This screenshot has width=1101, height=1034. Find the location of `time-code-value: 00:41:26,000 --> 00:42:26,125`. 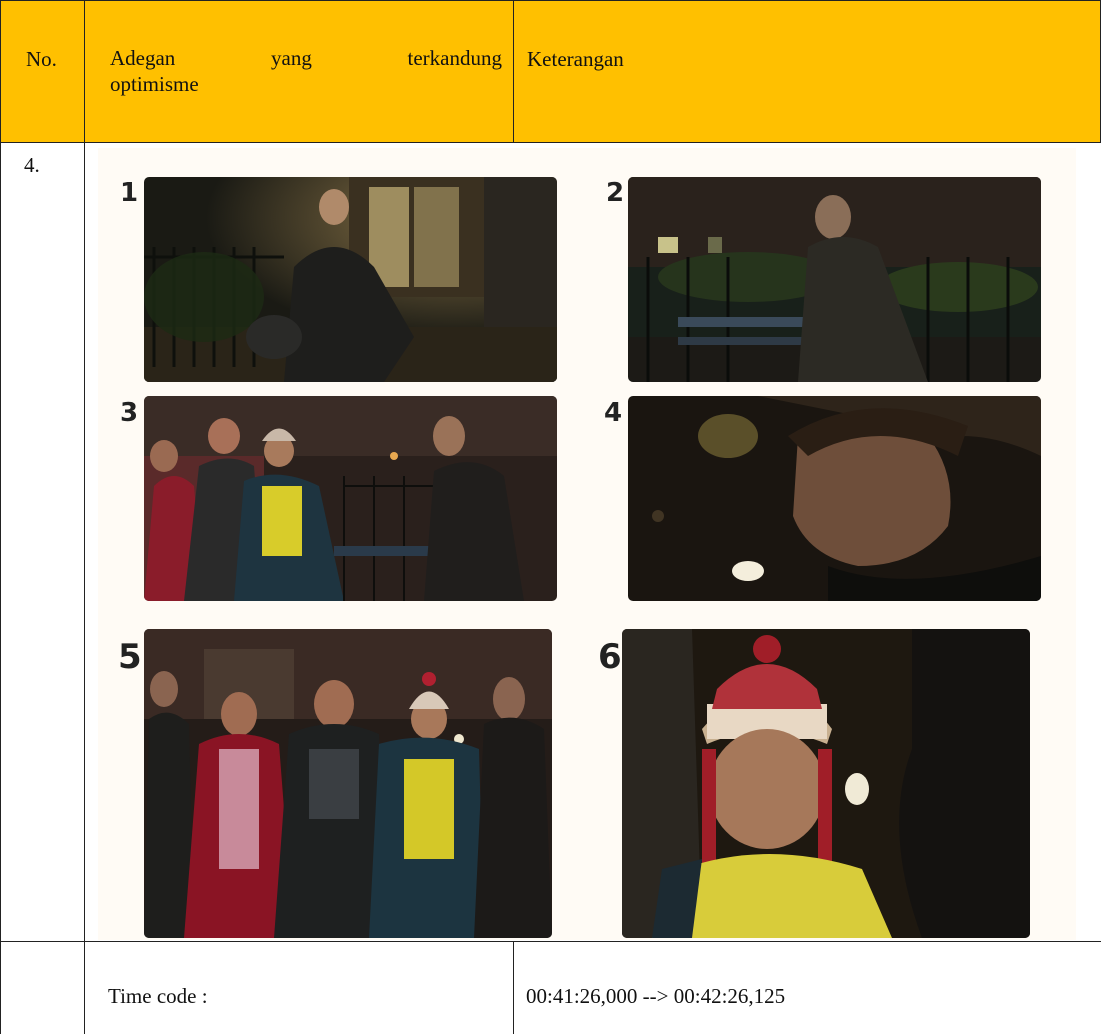

time-code-value: 00:41:26,000 --> 00:42:26,125 is located at coordinates (656, 996).